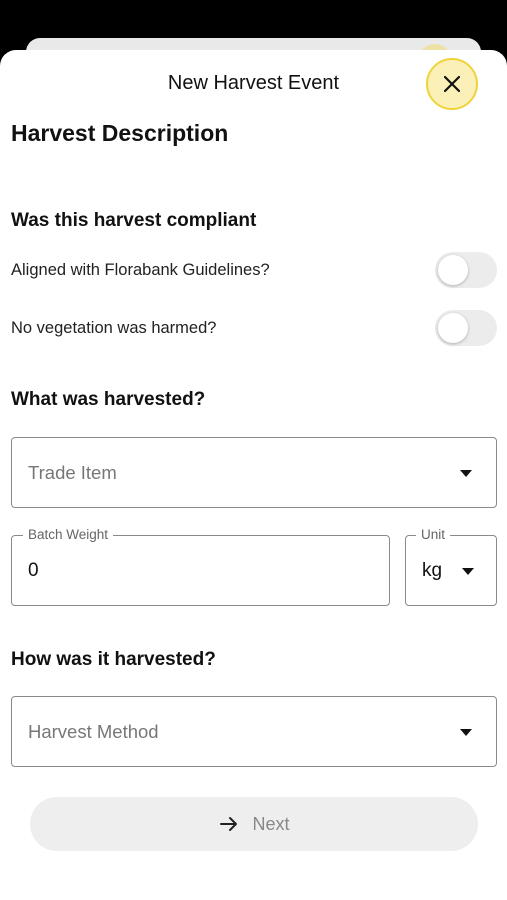 The width and height of the screenshot is (507, 900). What do you see at coordinates (93, 731) in the screenshot?
I see `harvest-method-placeholder: Harvest Method` at bounding box center [93, 731].